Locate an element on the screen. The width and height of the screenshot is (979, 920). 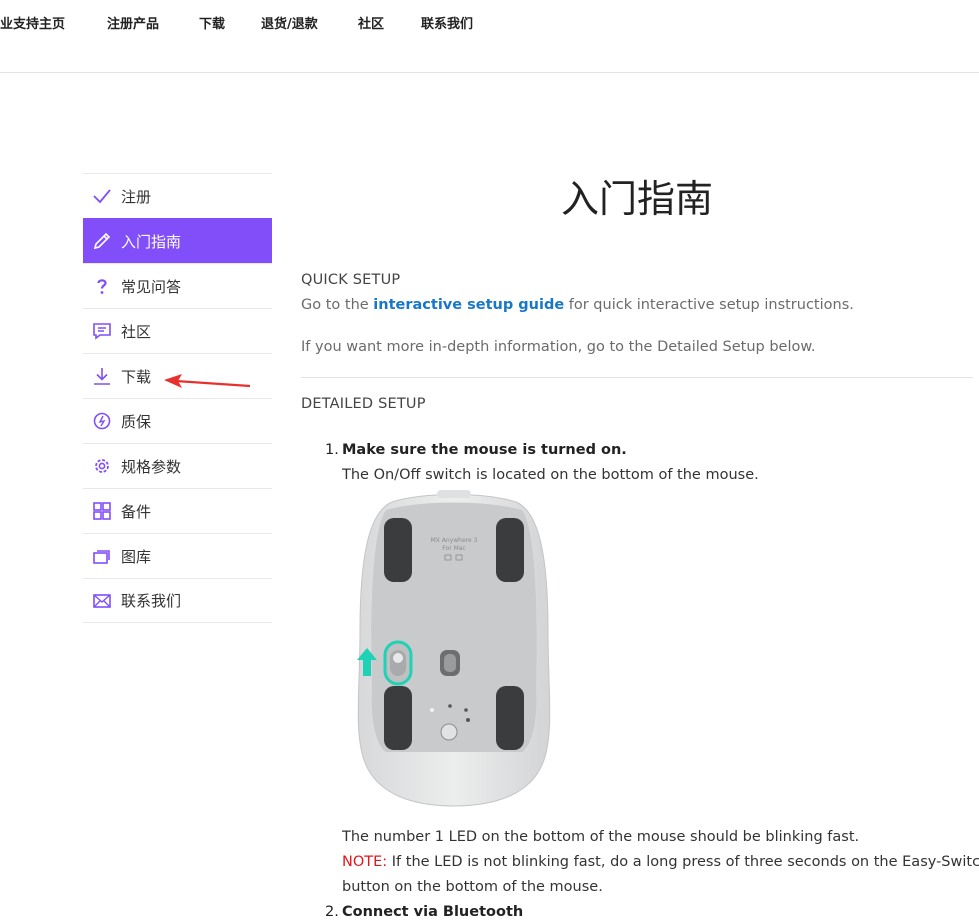
nav-enterprise-support: 企业支持主页 is located at coordinates (32, 22).